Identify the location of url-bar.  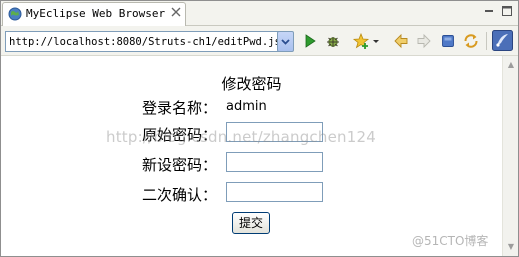
(142, 41).